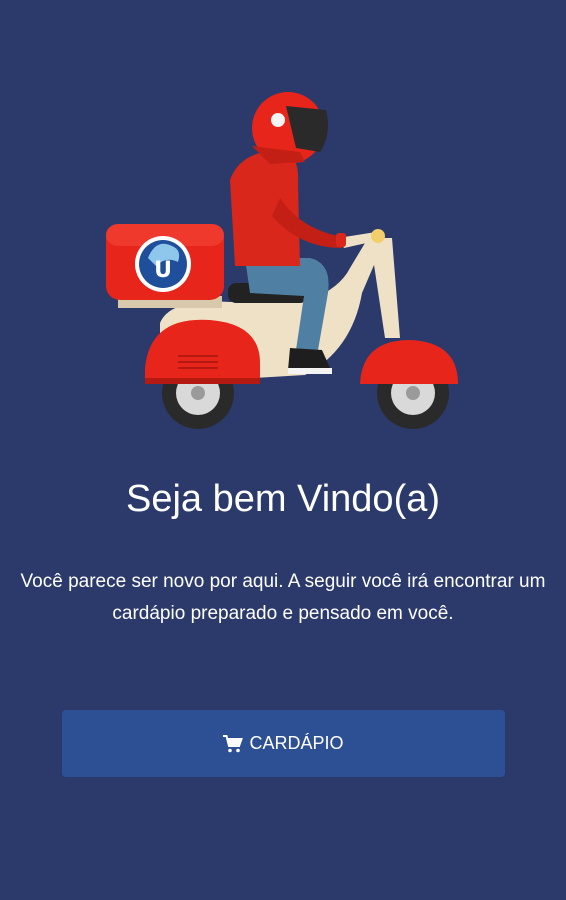  What do you see at coordinates (290, 128) in the screenshot?
I see `helmet` at bounding box center [290, 128].